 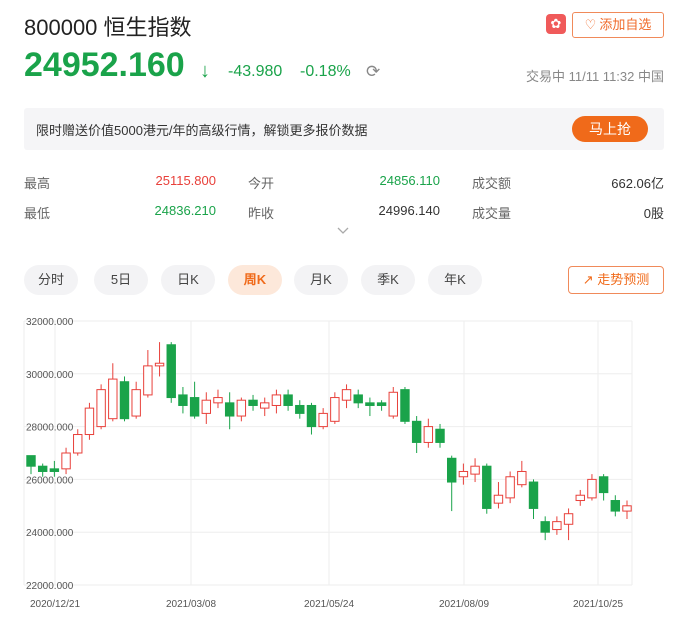 What do you see at coordinates (205, 71) in the screenshot?
I see `down-arrow-icon: ↓` at bounding box center [205, 71].